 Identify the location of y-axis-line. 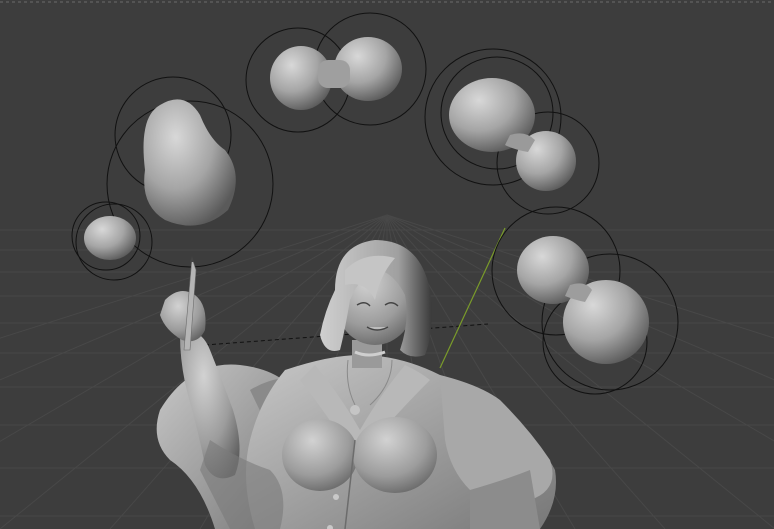
(472, 298).